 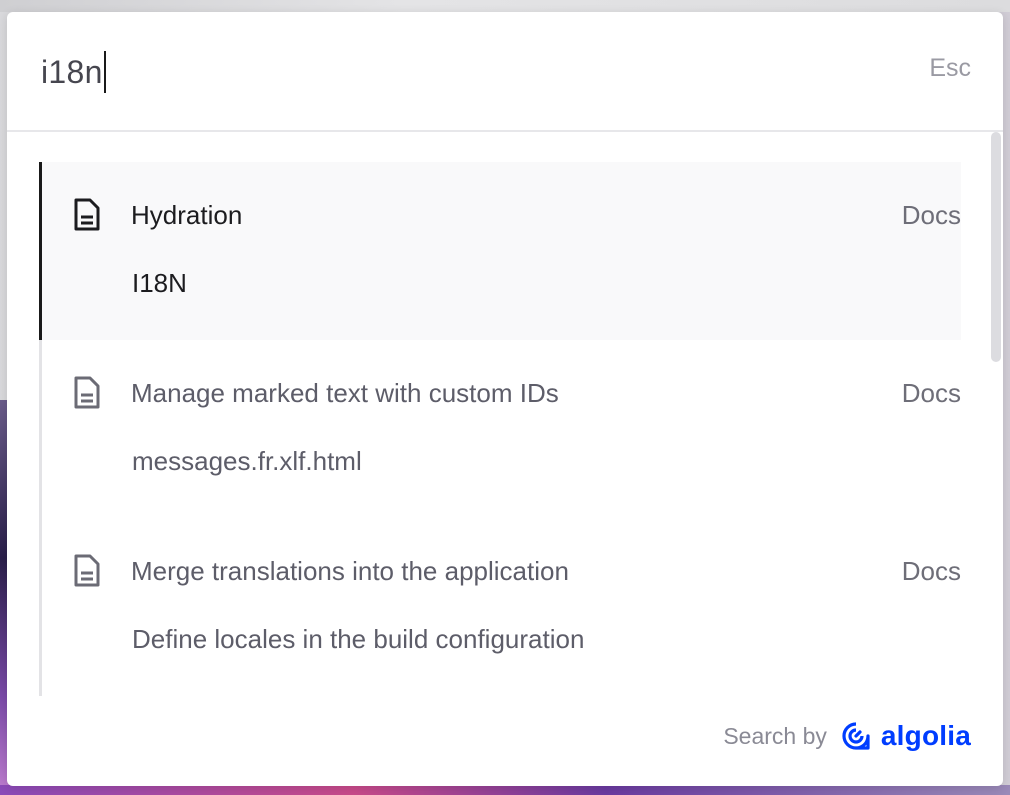 I want to click on search-bar: i18n Esc, so click(x=505, y=72).